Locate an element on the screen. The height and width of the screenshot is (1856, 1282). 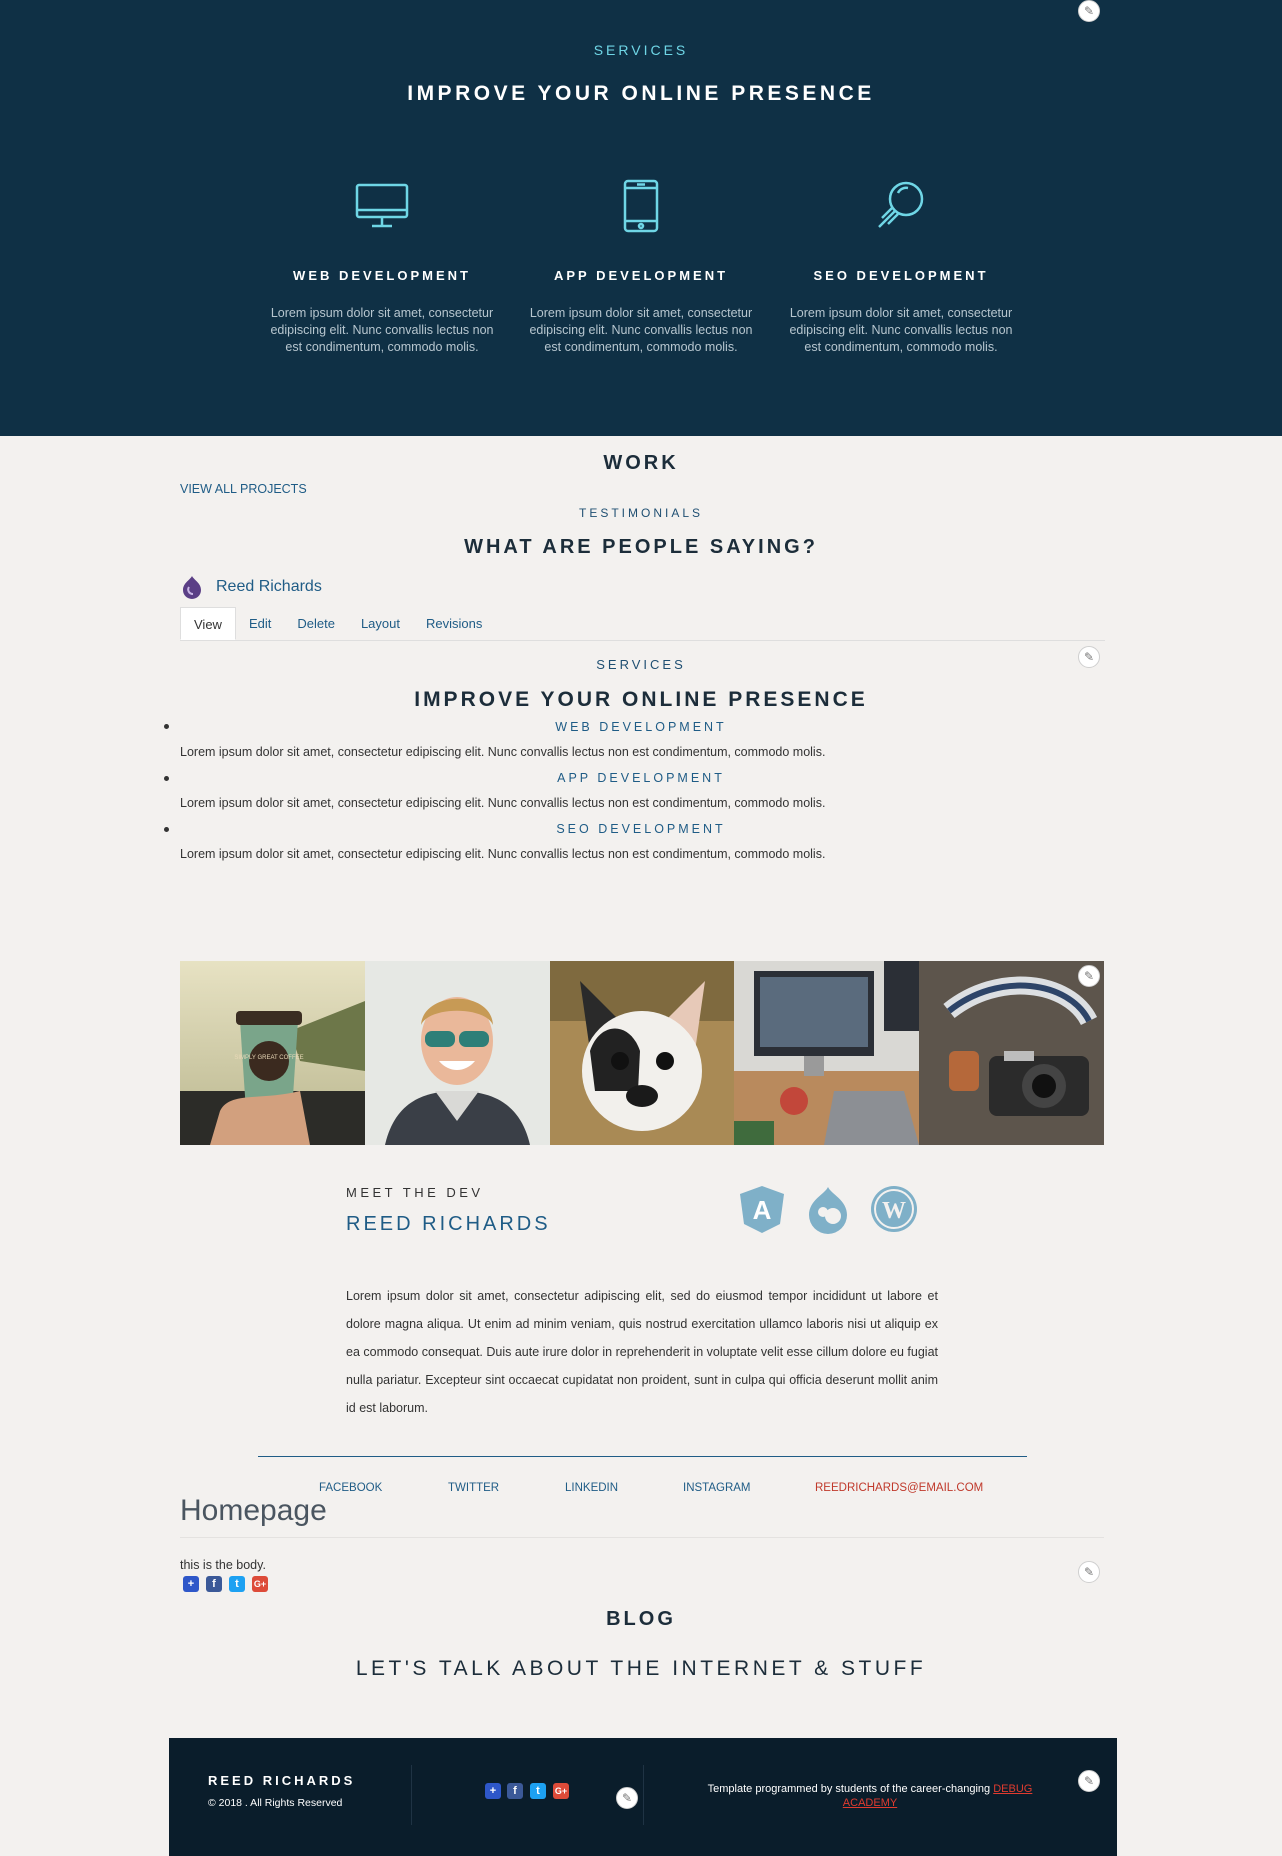
author-name-link: Reed Richards is located at coordinates (269, 587).